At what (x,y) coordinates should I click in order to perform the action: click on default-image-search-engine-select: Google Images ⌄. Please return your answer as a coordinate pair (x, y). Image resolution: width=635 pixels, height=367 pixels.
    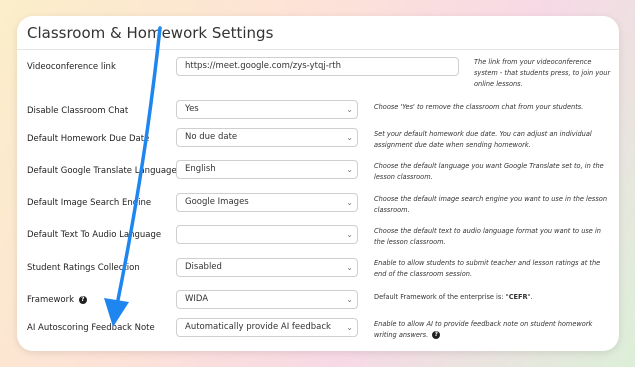
    Looking at the image, I should click on (267, 202).